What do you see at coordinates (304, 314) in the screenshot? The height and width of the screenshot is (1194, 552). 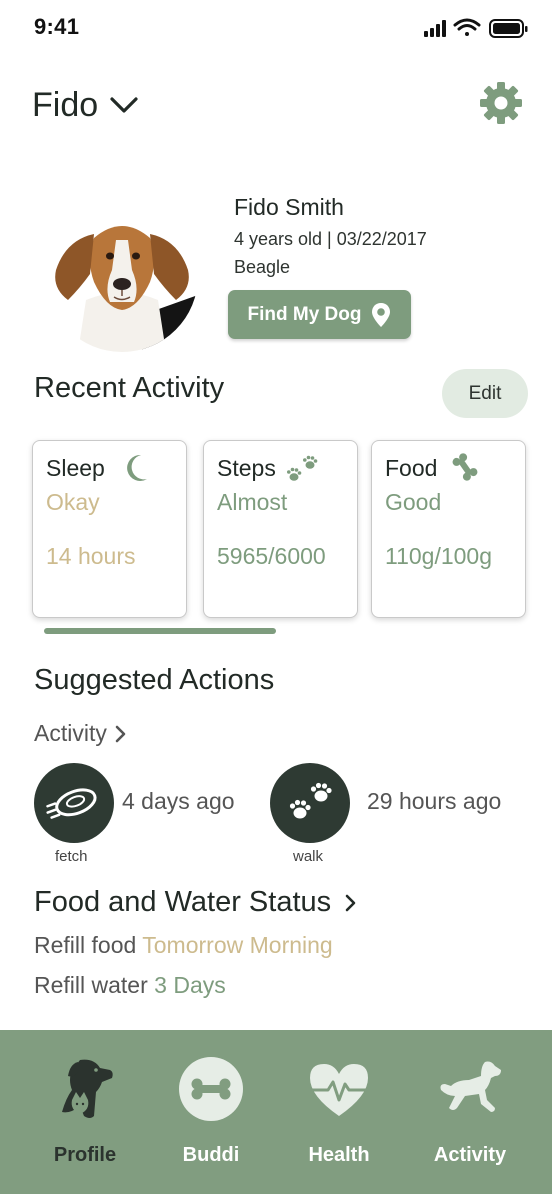 I see `find-my-dog-label: Find My Dog` at bounding box center [304, 314].